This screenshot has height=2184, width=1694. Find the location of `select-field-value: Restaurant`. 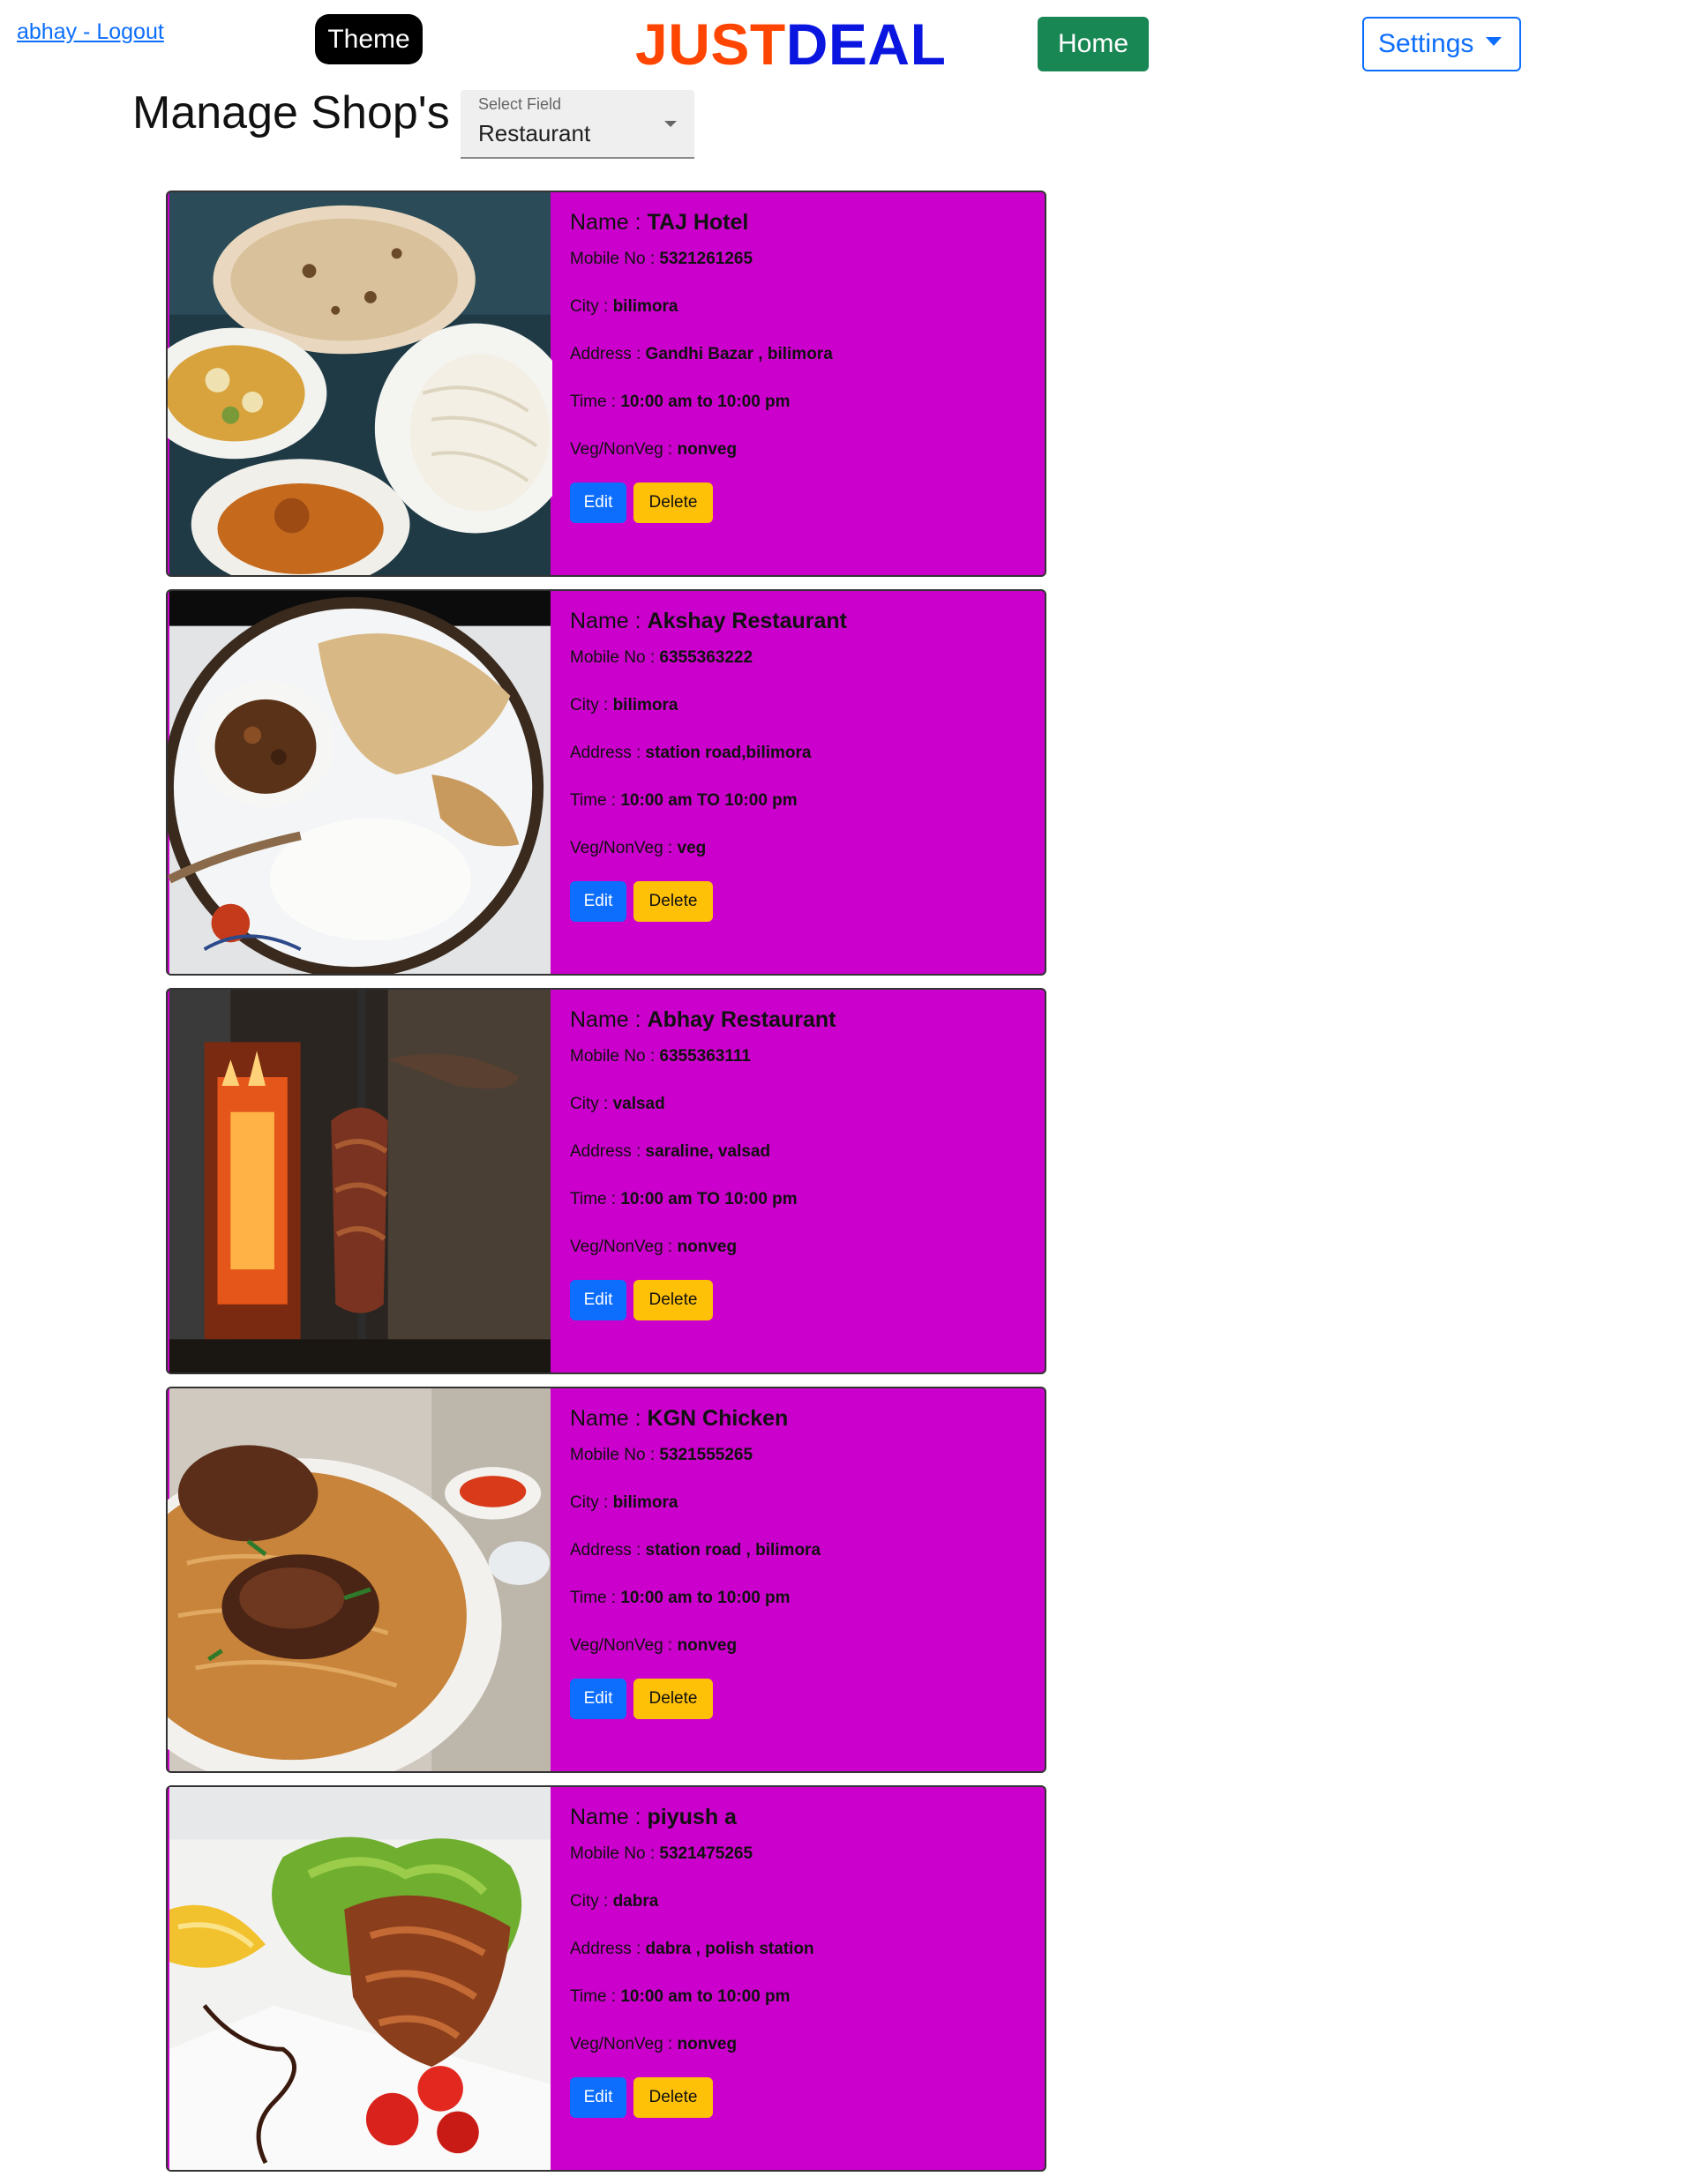

select-field-value: Restaurant is located at coordinates (534, 133).